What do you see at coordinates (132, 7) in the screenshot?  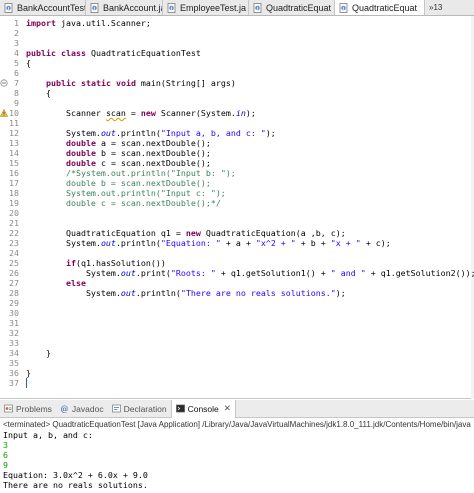 I see `editor-tab-label: BankAccount.jav` at bounding box center [132, 7].